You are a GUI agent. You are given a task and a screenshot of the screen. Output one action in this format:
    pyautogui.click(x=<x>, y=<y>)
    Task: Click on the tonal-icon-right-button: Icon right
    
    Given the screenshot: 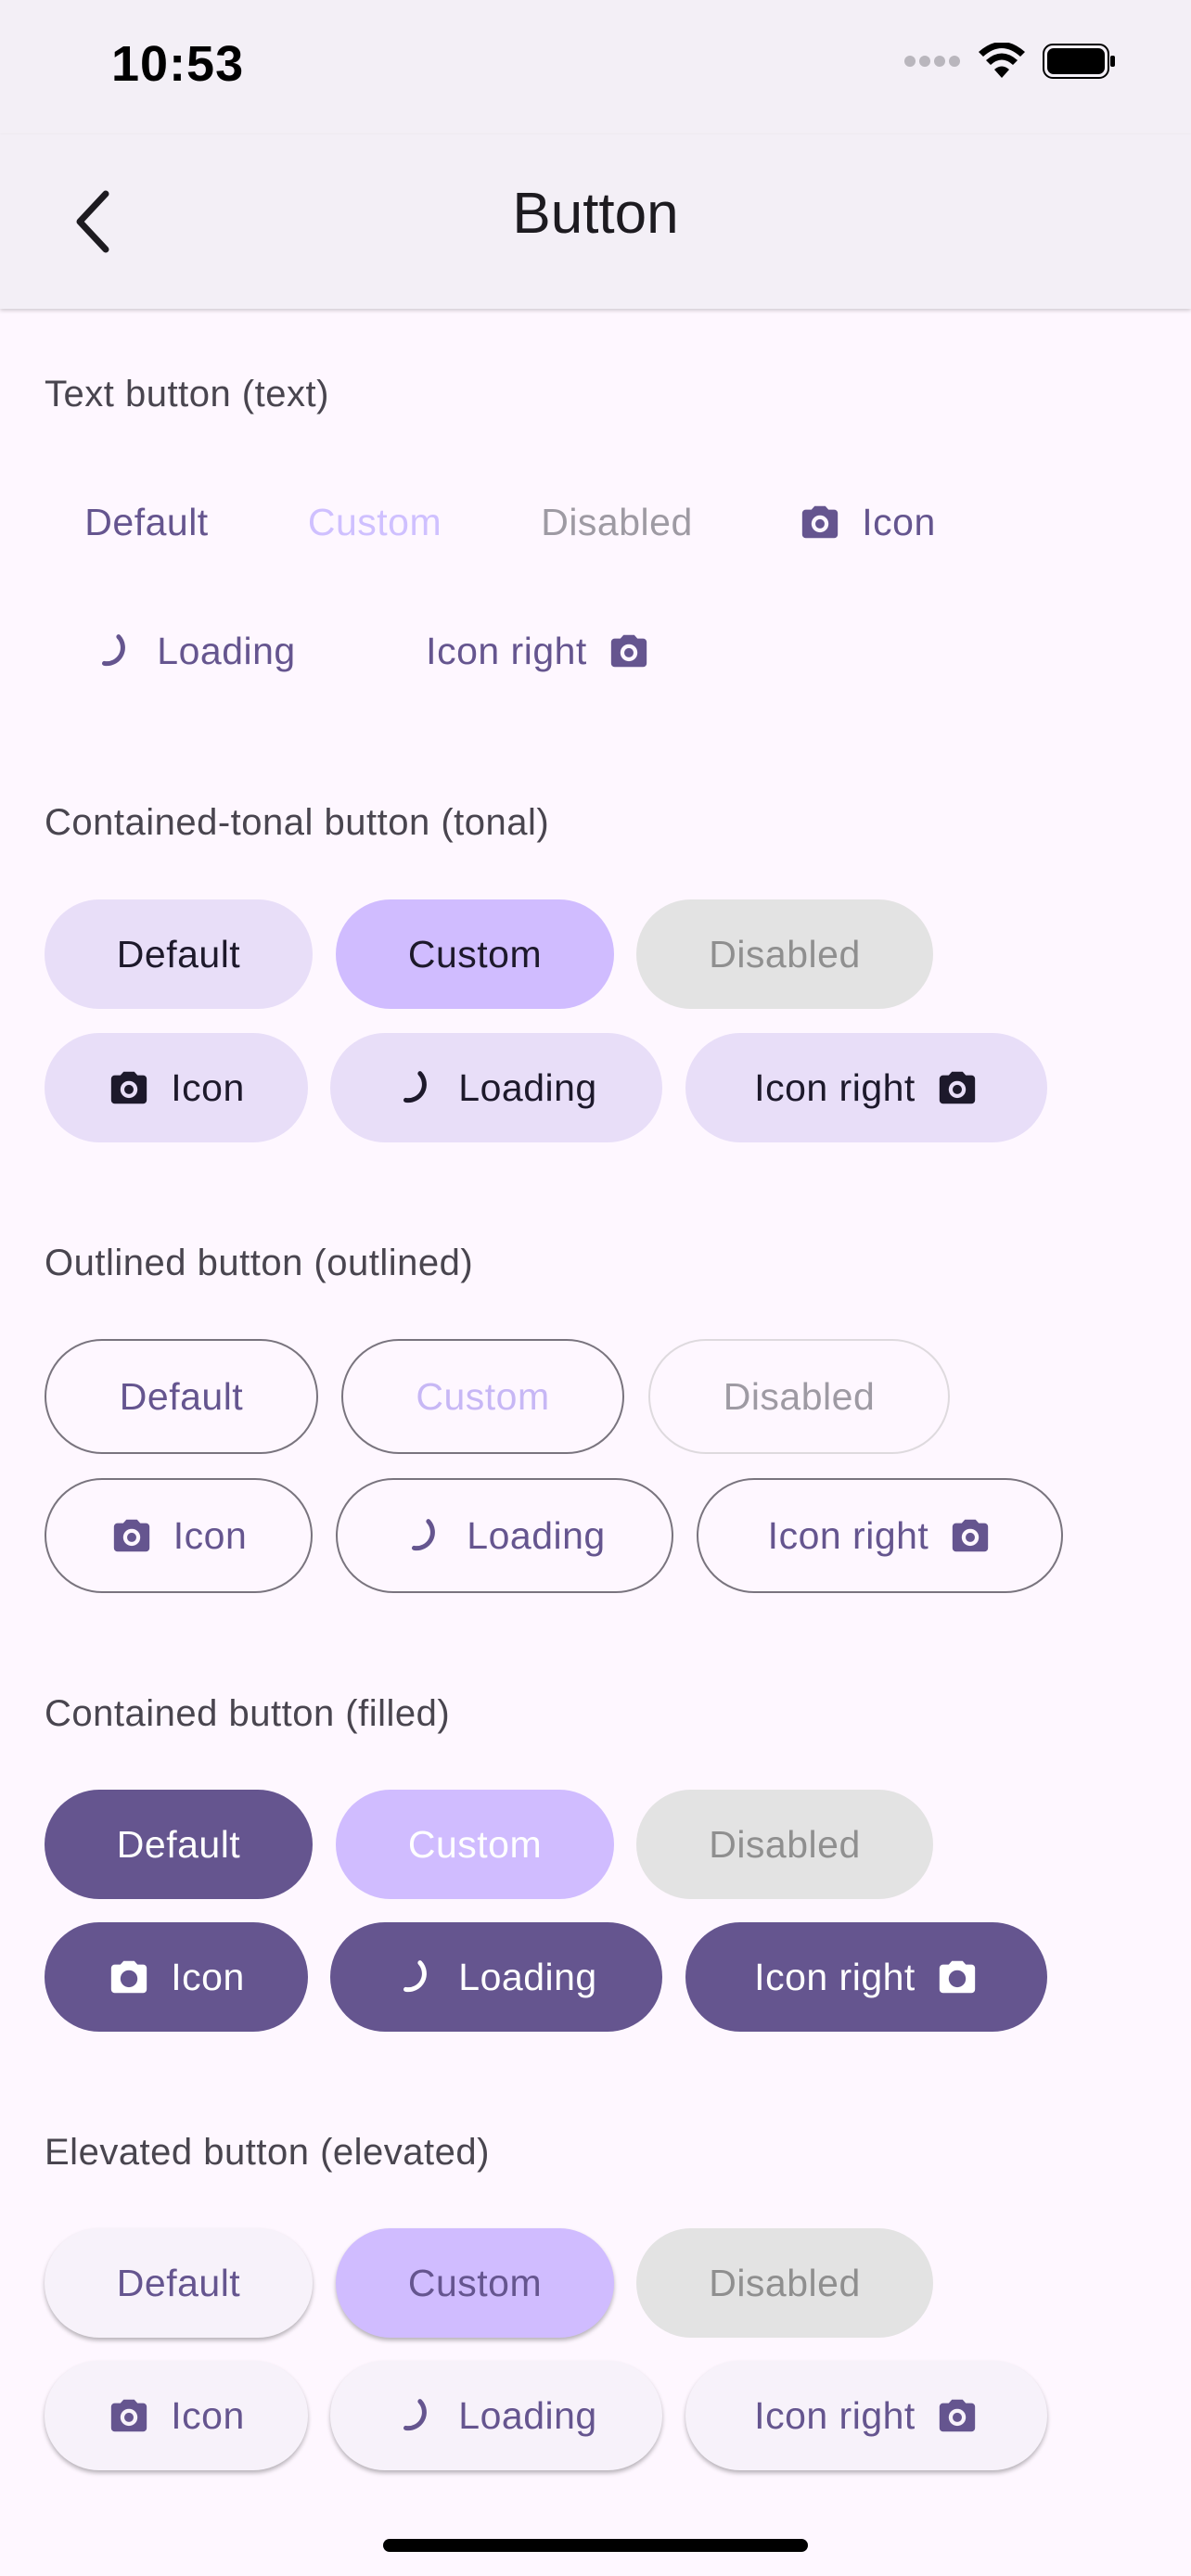 What is the action you would take?
    pyautogui.click(x=866, y=1087)
    